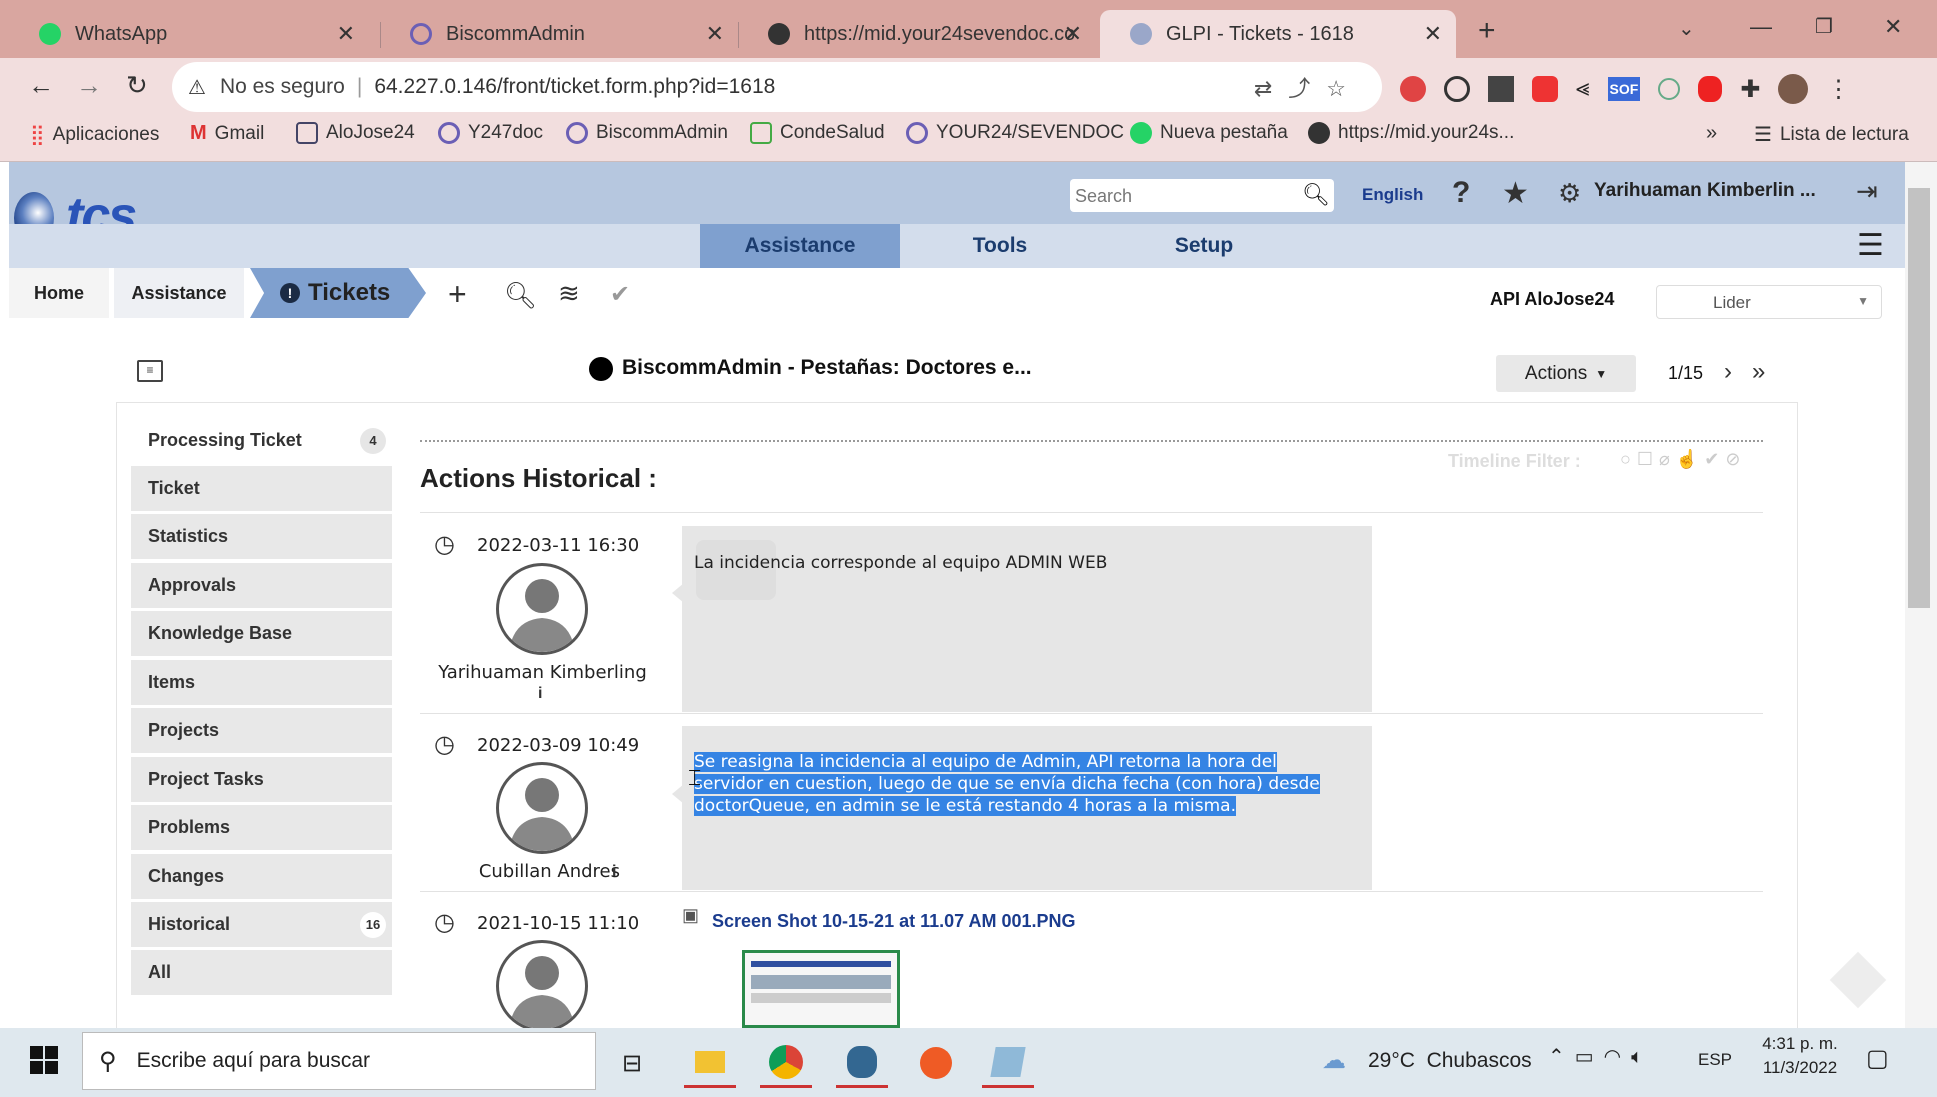 The height and width of the screenshot is (1097, 1937). What do you see at coordinates (569, 293) in the screenshot?
I see `layers-icon: ≋` at bounding box center [569, 293].